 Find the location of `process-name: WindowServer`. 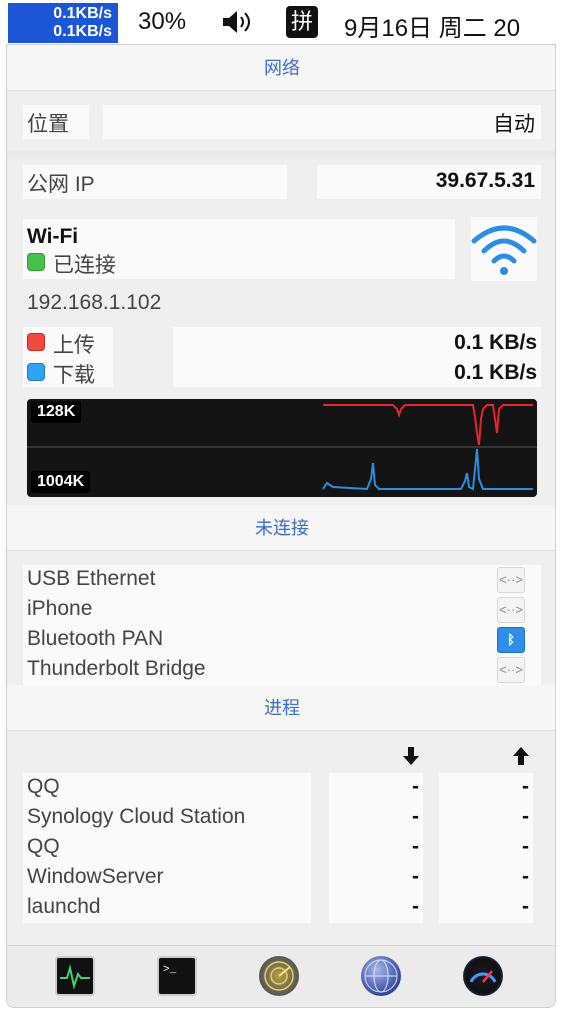

process-name: WindowServer is located at coordinates (95, 876).